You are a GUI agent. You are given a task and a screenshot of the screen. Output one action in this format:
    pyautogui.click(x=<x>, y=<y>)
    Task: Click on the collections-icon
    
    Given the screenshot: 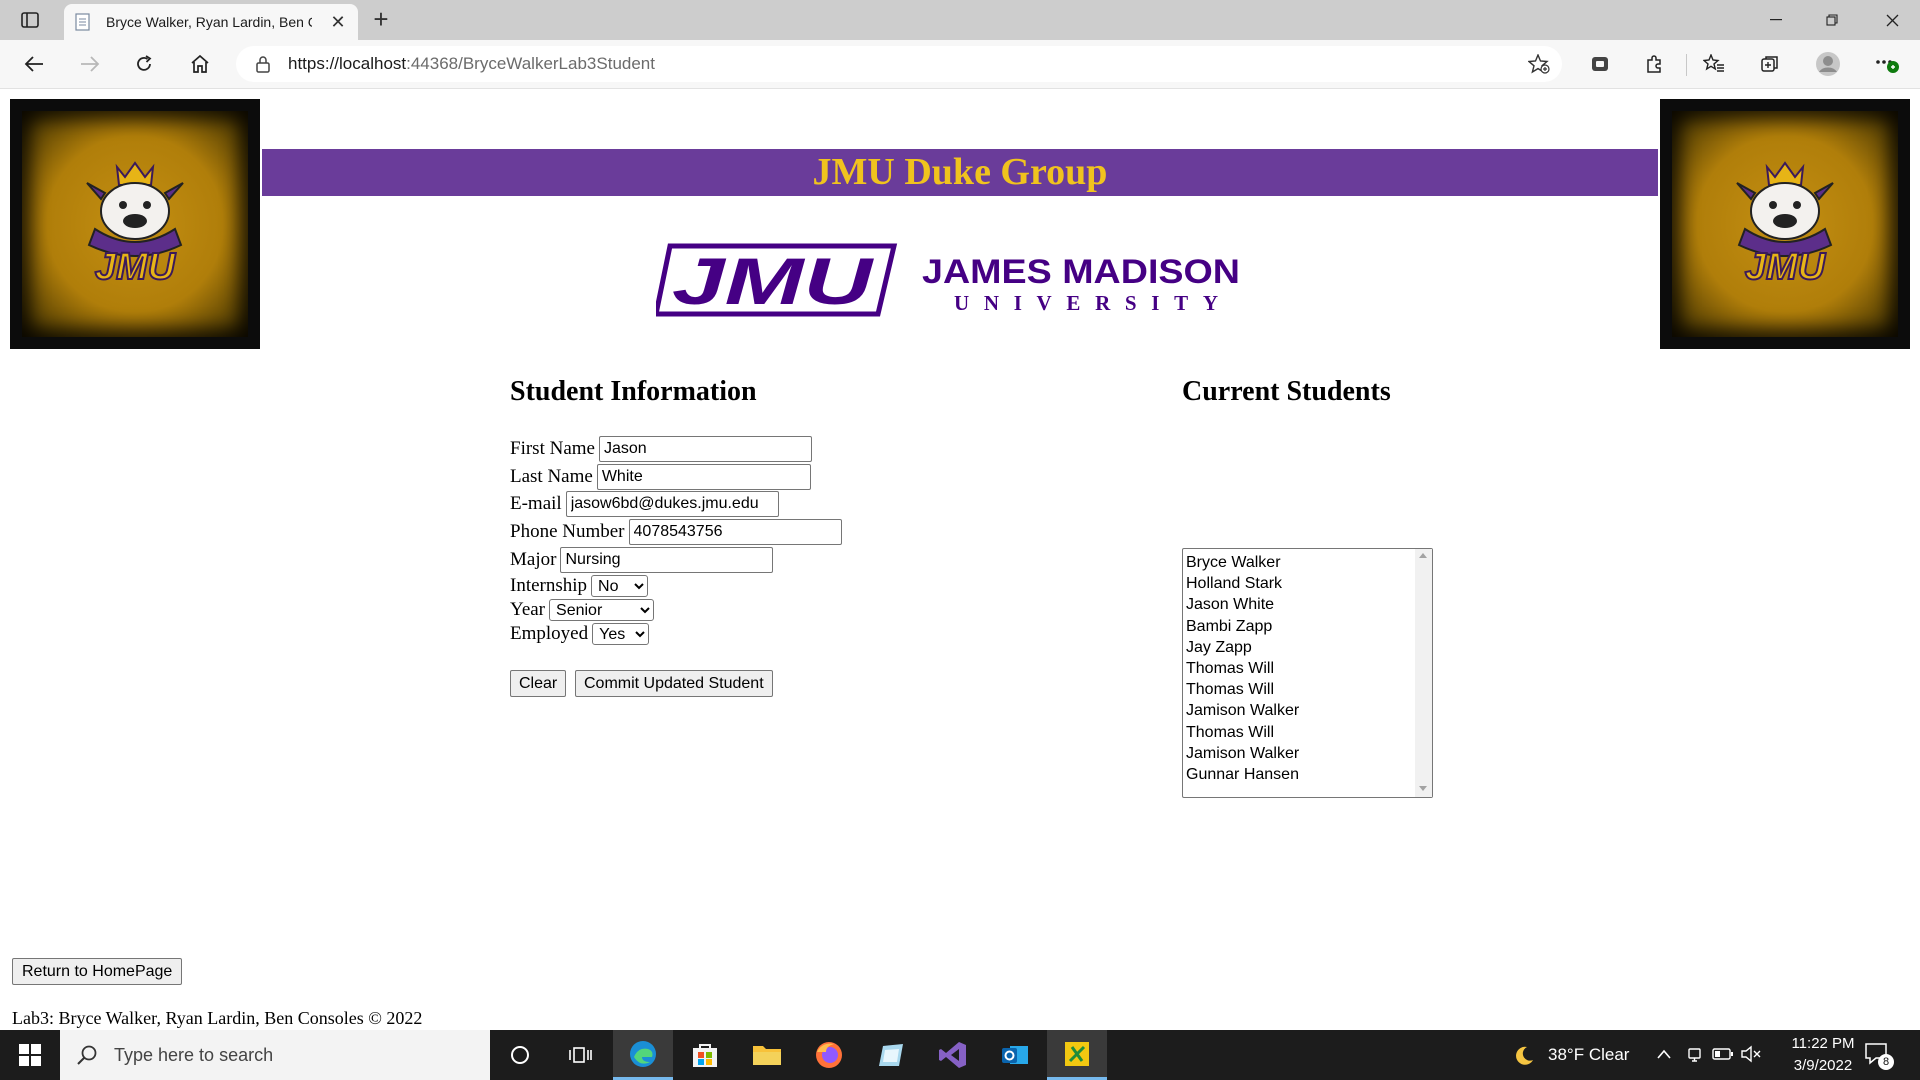 What is the action you would take?
    pyautogui.click(x=1770, y=64)
    